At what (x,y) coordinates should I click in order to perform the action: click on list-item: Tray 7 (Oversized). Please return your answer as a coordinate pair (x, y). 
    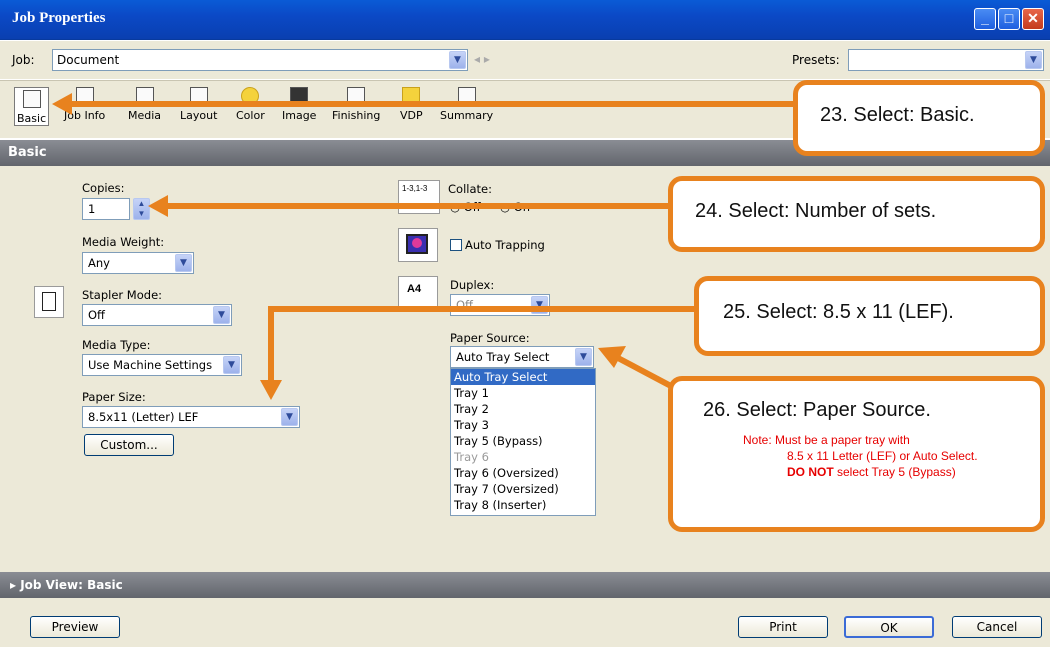
    Looking at the image, I should click on (523, 489).